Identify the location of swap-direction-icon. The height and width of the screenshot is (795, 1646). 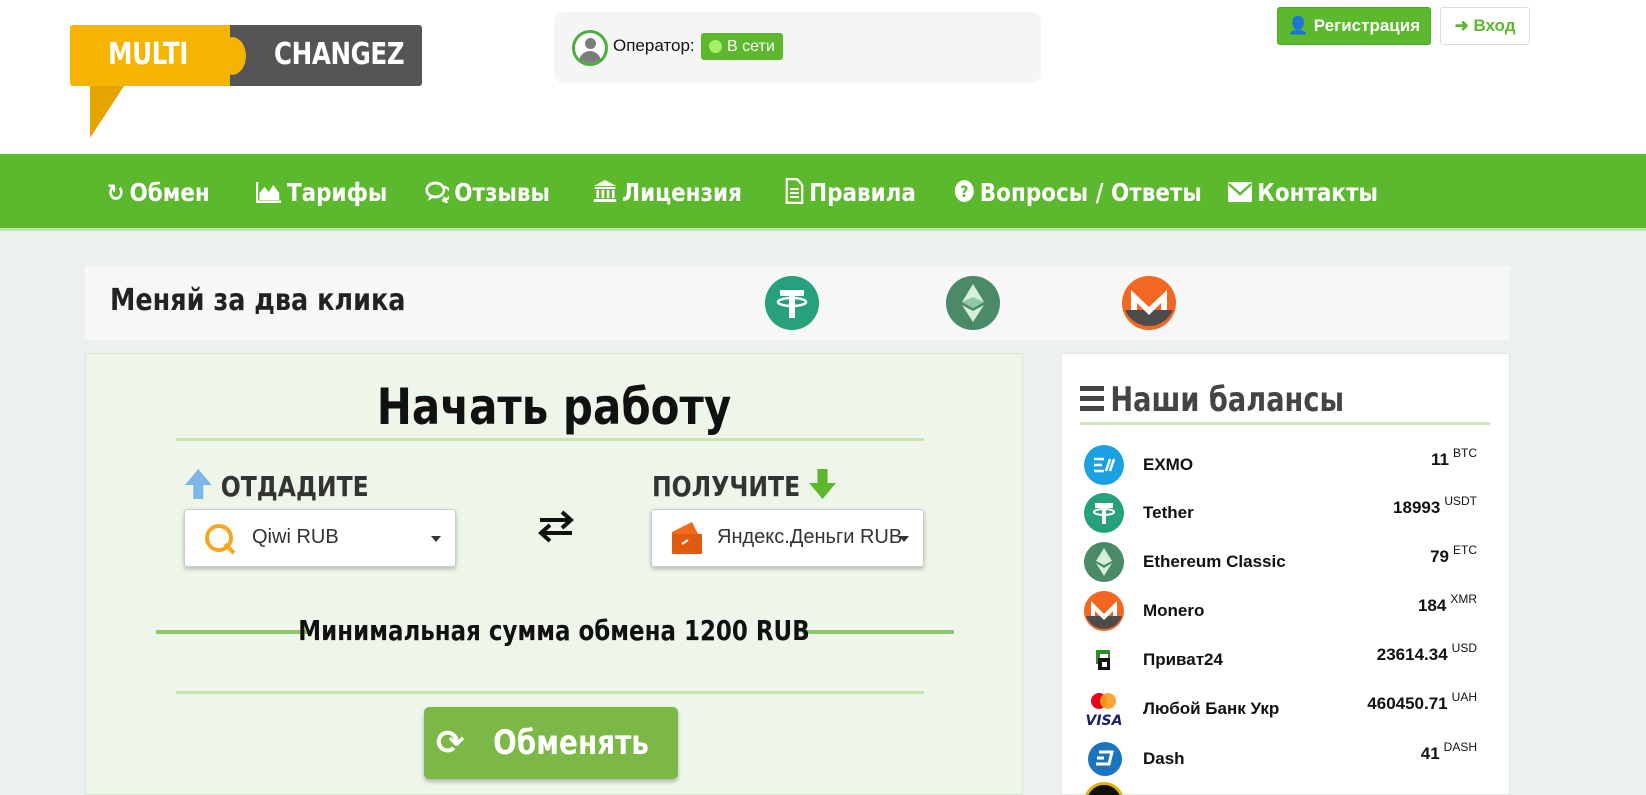
(556, 526).